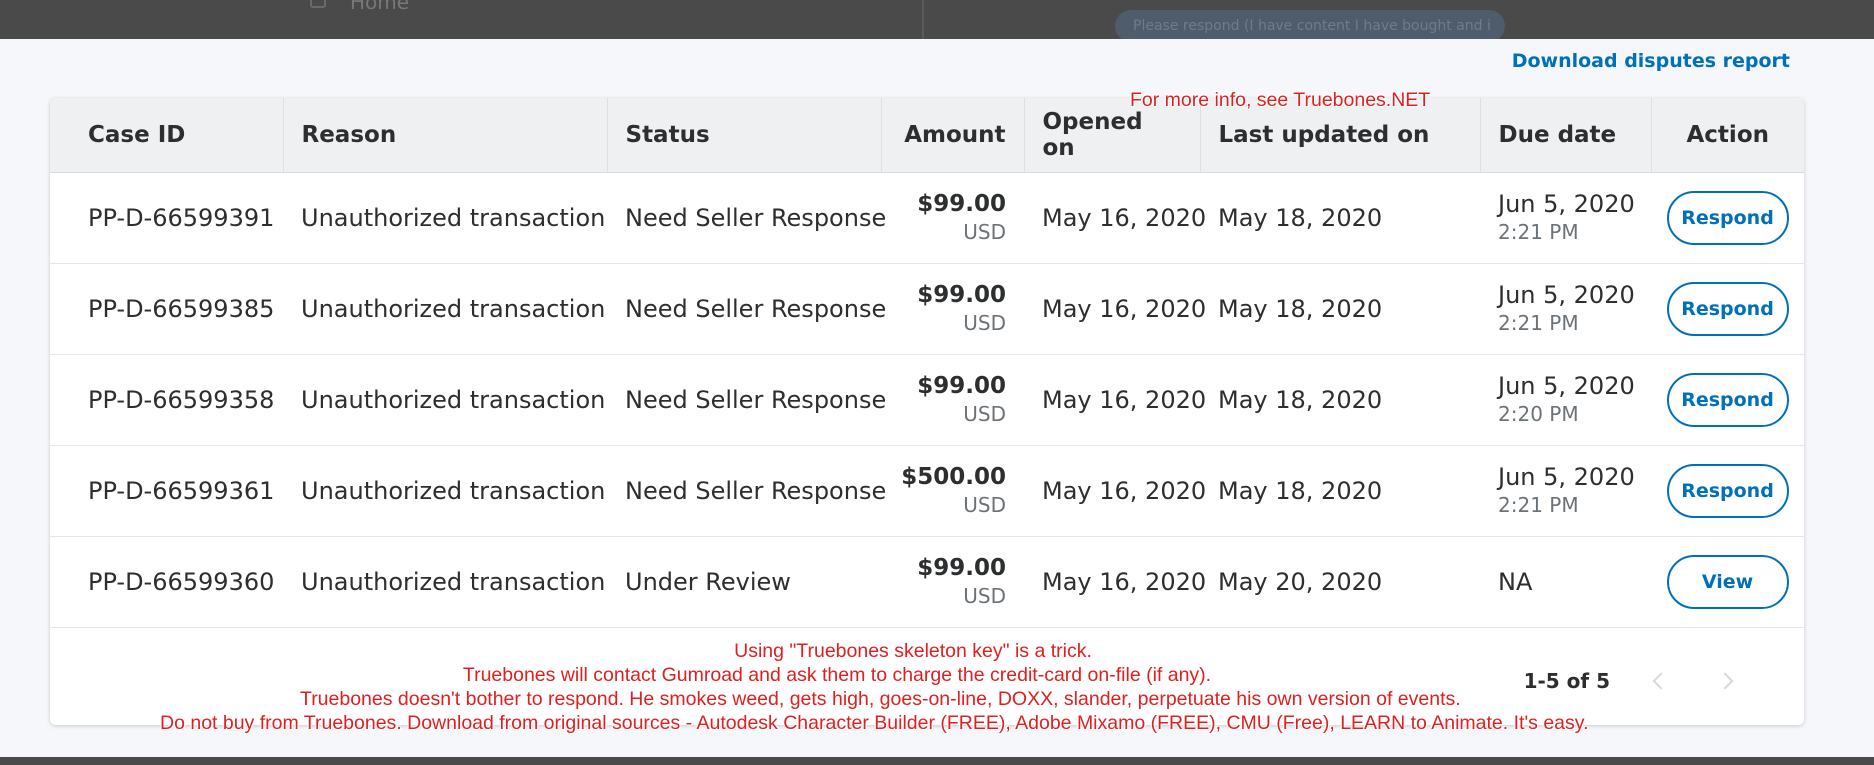 The height and width of the screenshot is (765, 1874). What do you see at coordinates (181, 399) in the screenshot?
I see `case-id-cell: PP-D-66599358` at bounding box center [181, 399].